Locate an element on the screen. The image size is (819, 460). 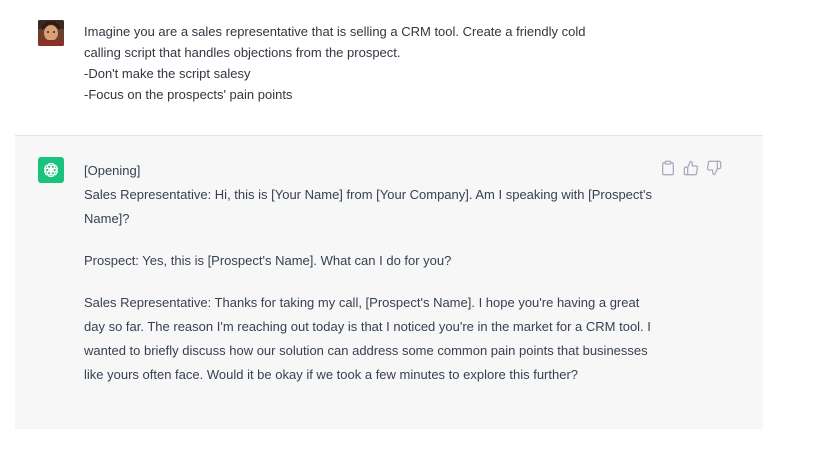
thumbs-up-icon is located at coordinates (691, 168).